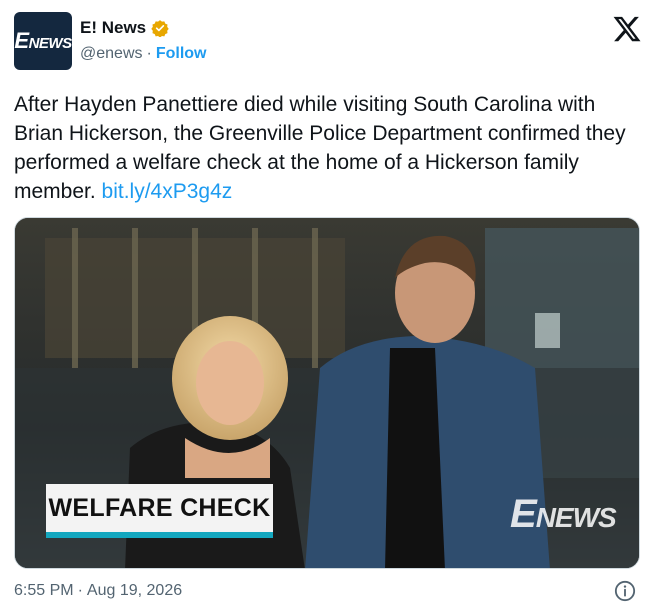 This screenshot has height=610, width=660. I want to click on avatar: ENEWS, so click(43, 41).